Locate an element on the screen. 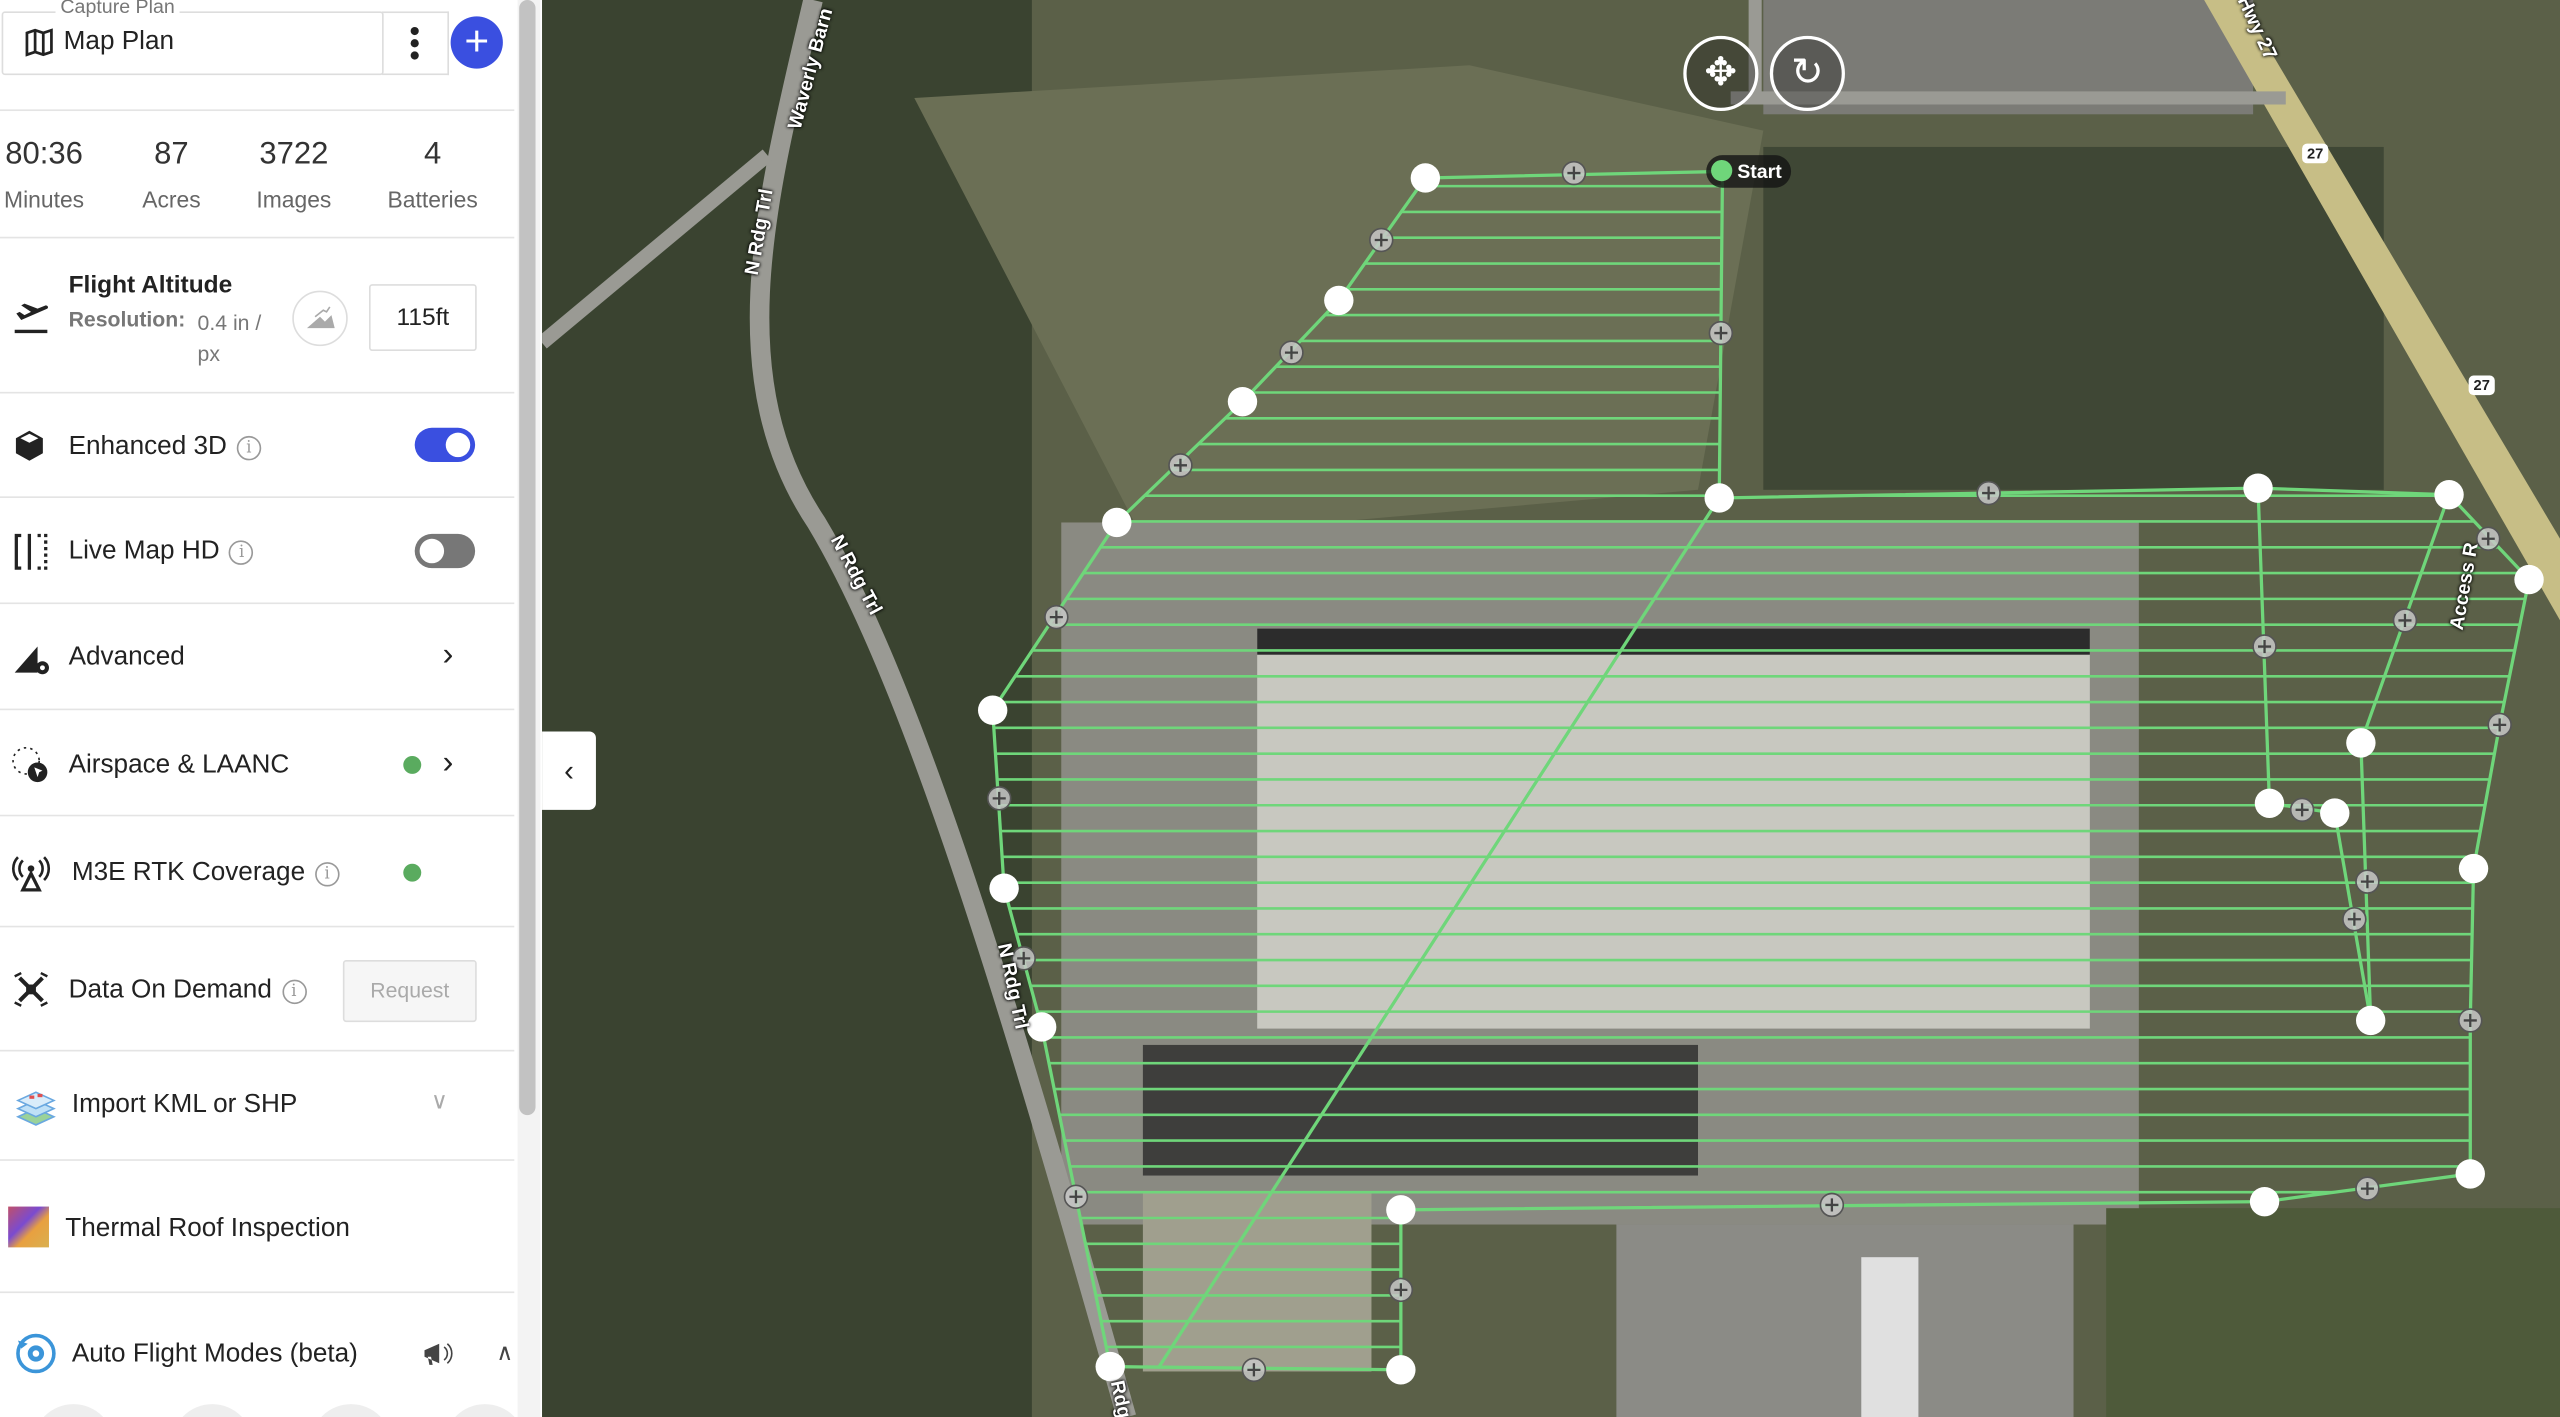 The height and width of the screenshot is (1417, 2560). megaphone-icon is located at coordinates (438, 1354).